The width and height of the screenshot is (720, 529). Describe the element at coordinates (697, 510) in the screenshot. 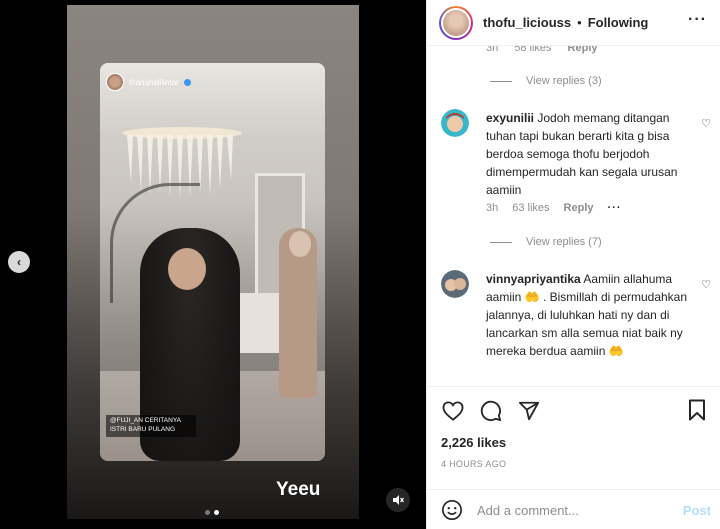

I see `post-comment-button: Post` at that location.